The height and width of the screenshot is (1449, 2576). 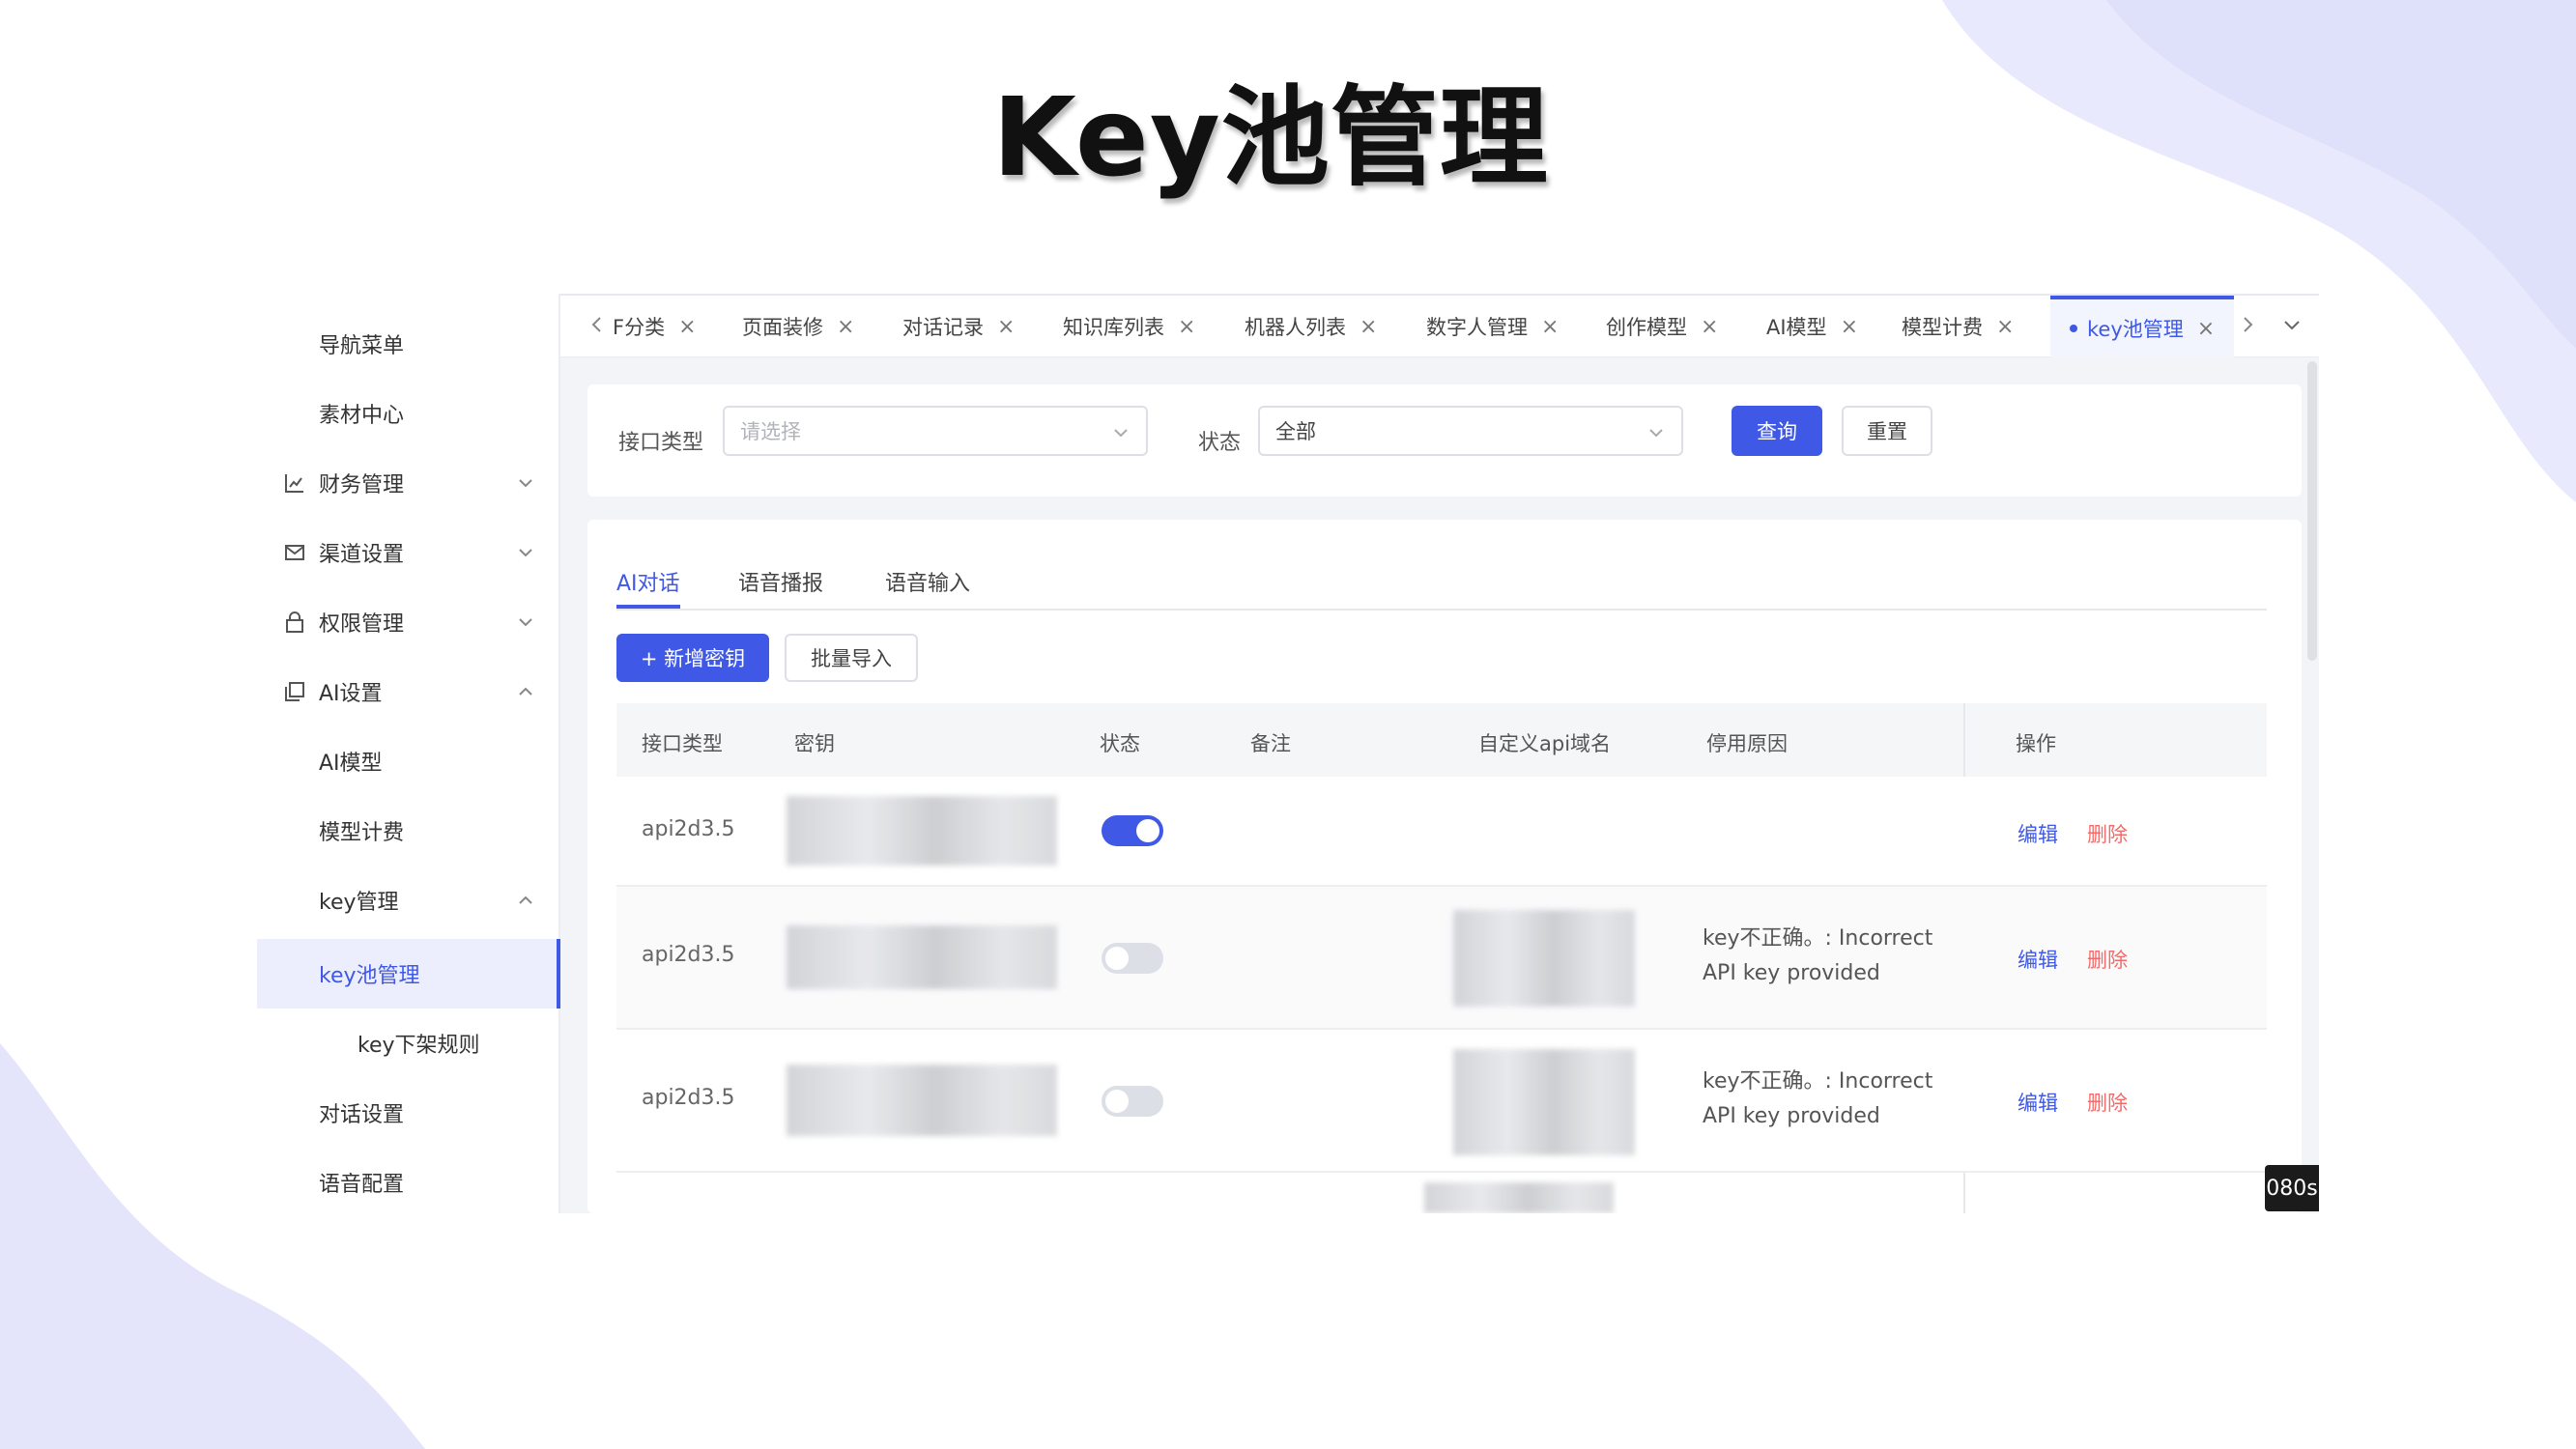 I want to click on sidebar-item-permission: 权限管理, so click(x=409, y=622).